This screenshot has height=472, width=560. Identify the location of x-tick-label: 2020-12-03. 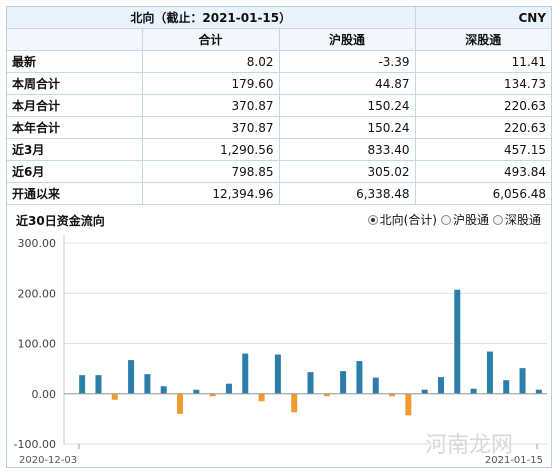
(48, 460).